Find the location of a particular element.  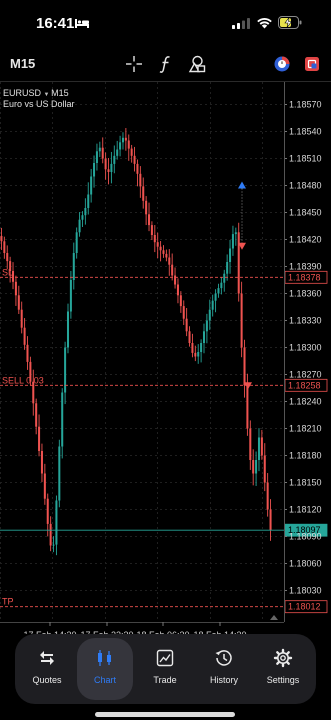

chart-toolbar: M15 is located at coordinates (165, 64).